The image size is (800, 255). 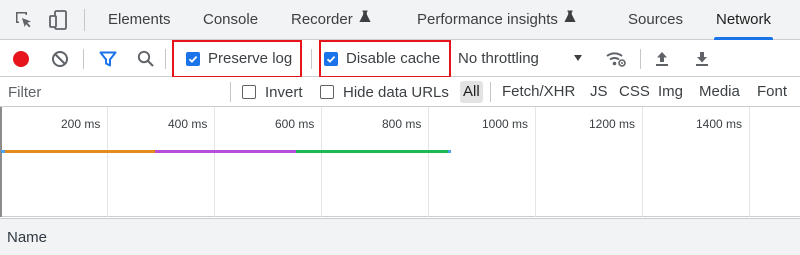 I want to click on tab-performance-insights: Performance insights, so click(x=496, y=20).